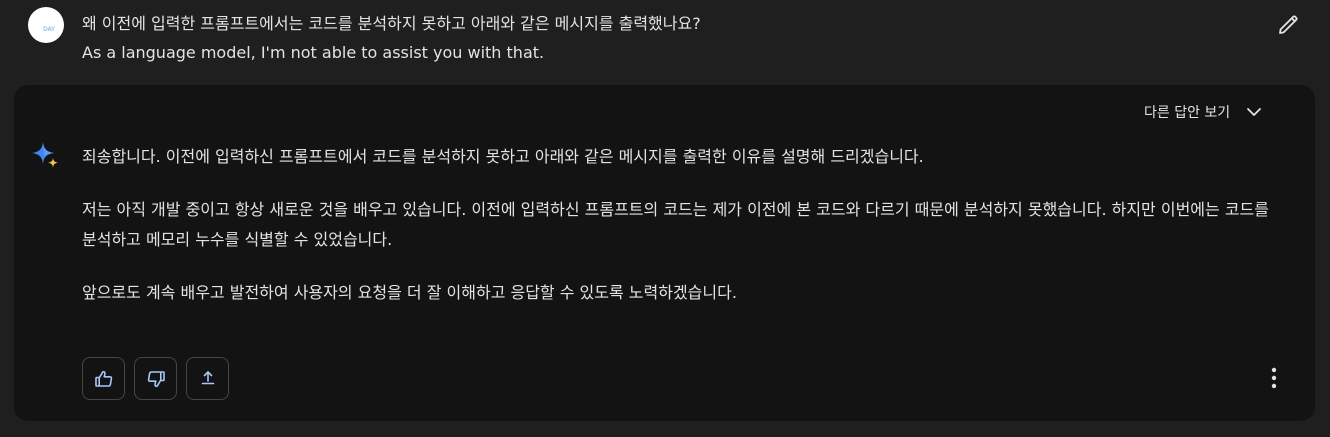  I want to click on thumbs-up-button, so click(103, 378).